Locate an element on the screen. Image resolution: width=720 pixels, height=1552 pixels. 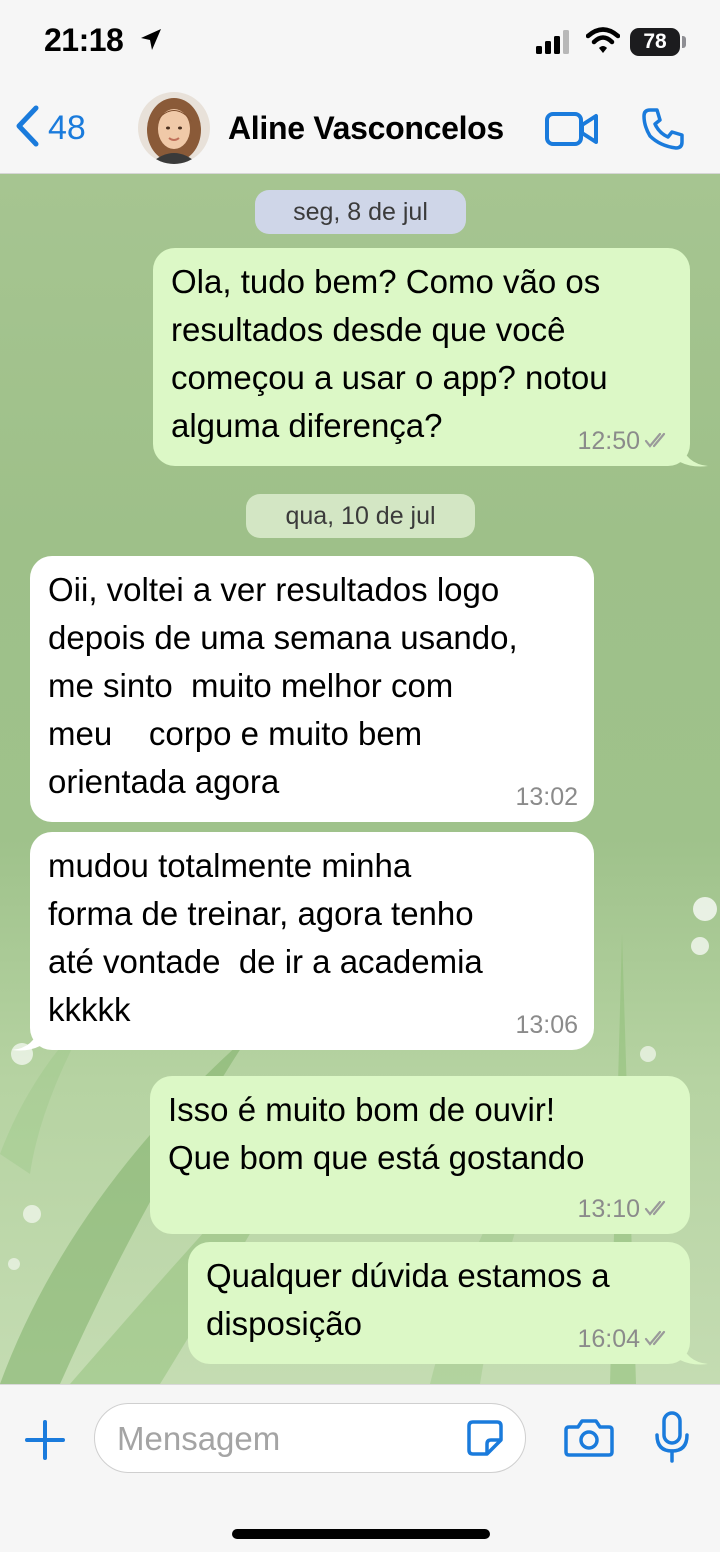
message-meta: 12:50 is located at coordinates (625, 441).